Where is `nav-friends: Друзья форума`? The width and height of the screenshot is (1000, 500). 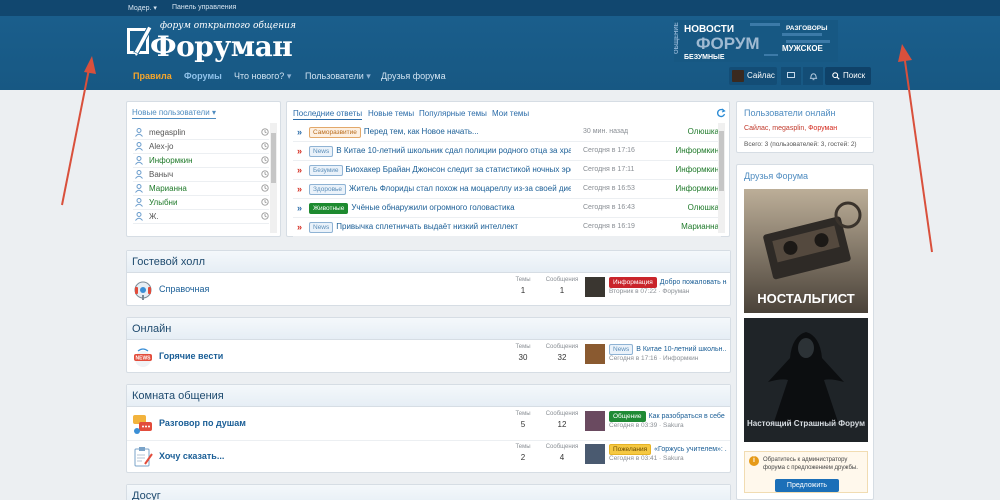
nav-friends: Друзья форума is located at coordinates (413, 76).